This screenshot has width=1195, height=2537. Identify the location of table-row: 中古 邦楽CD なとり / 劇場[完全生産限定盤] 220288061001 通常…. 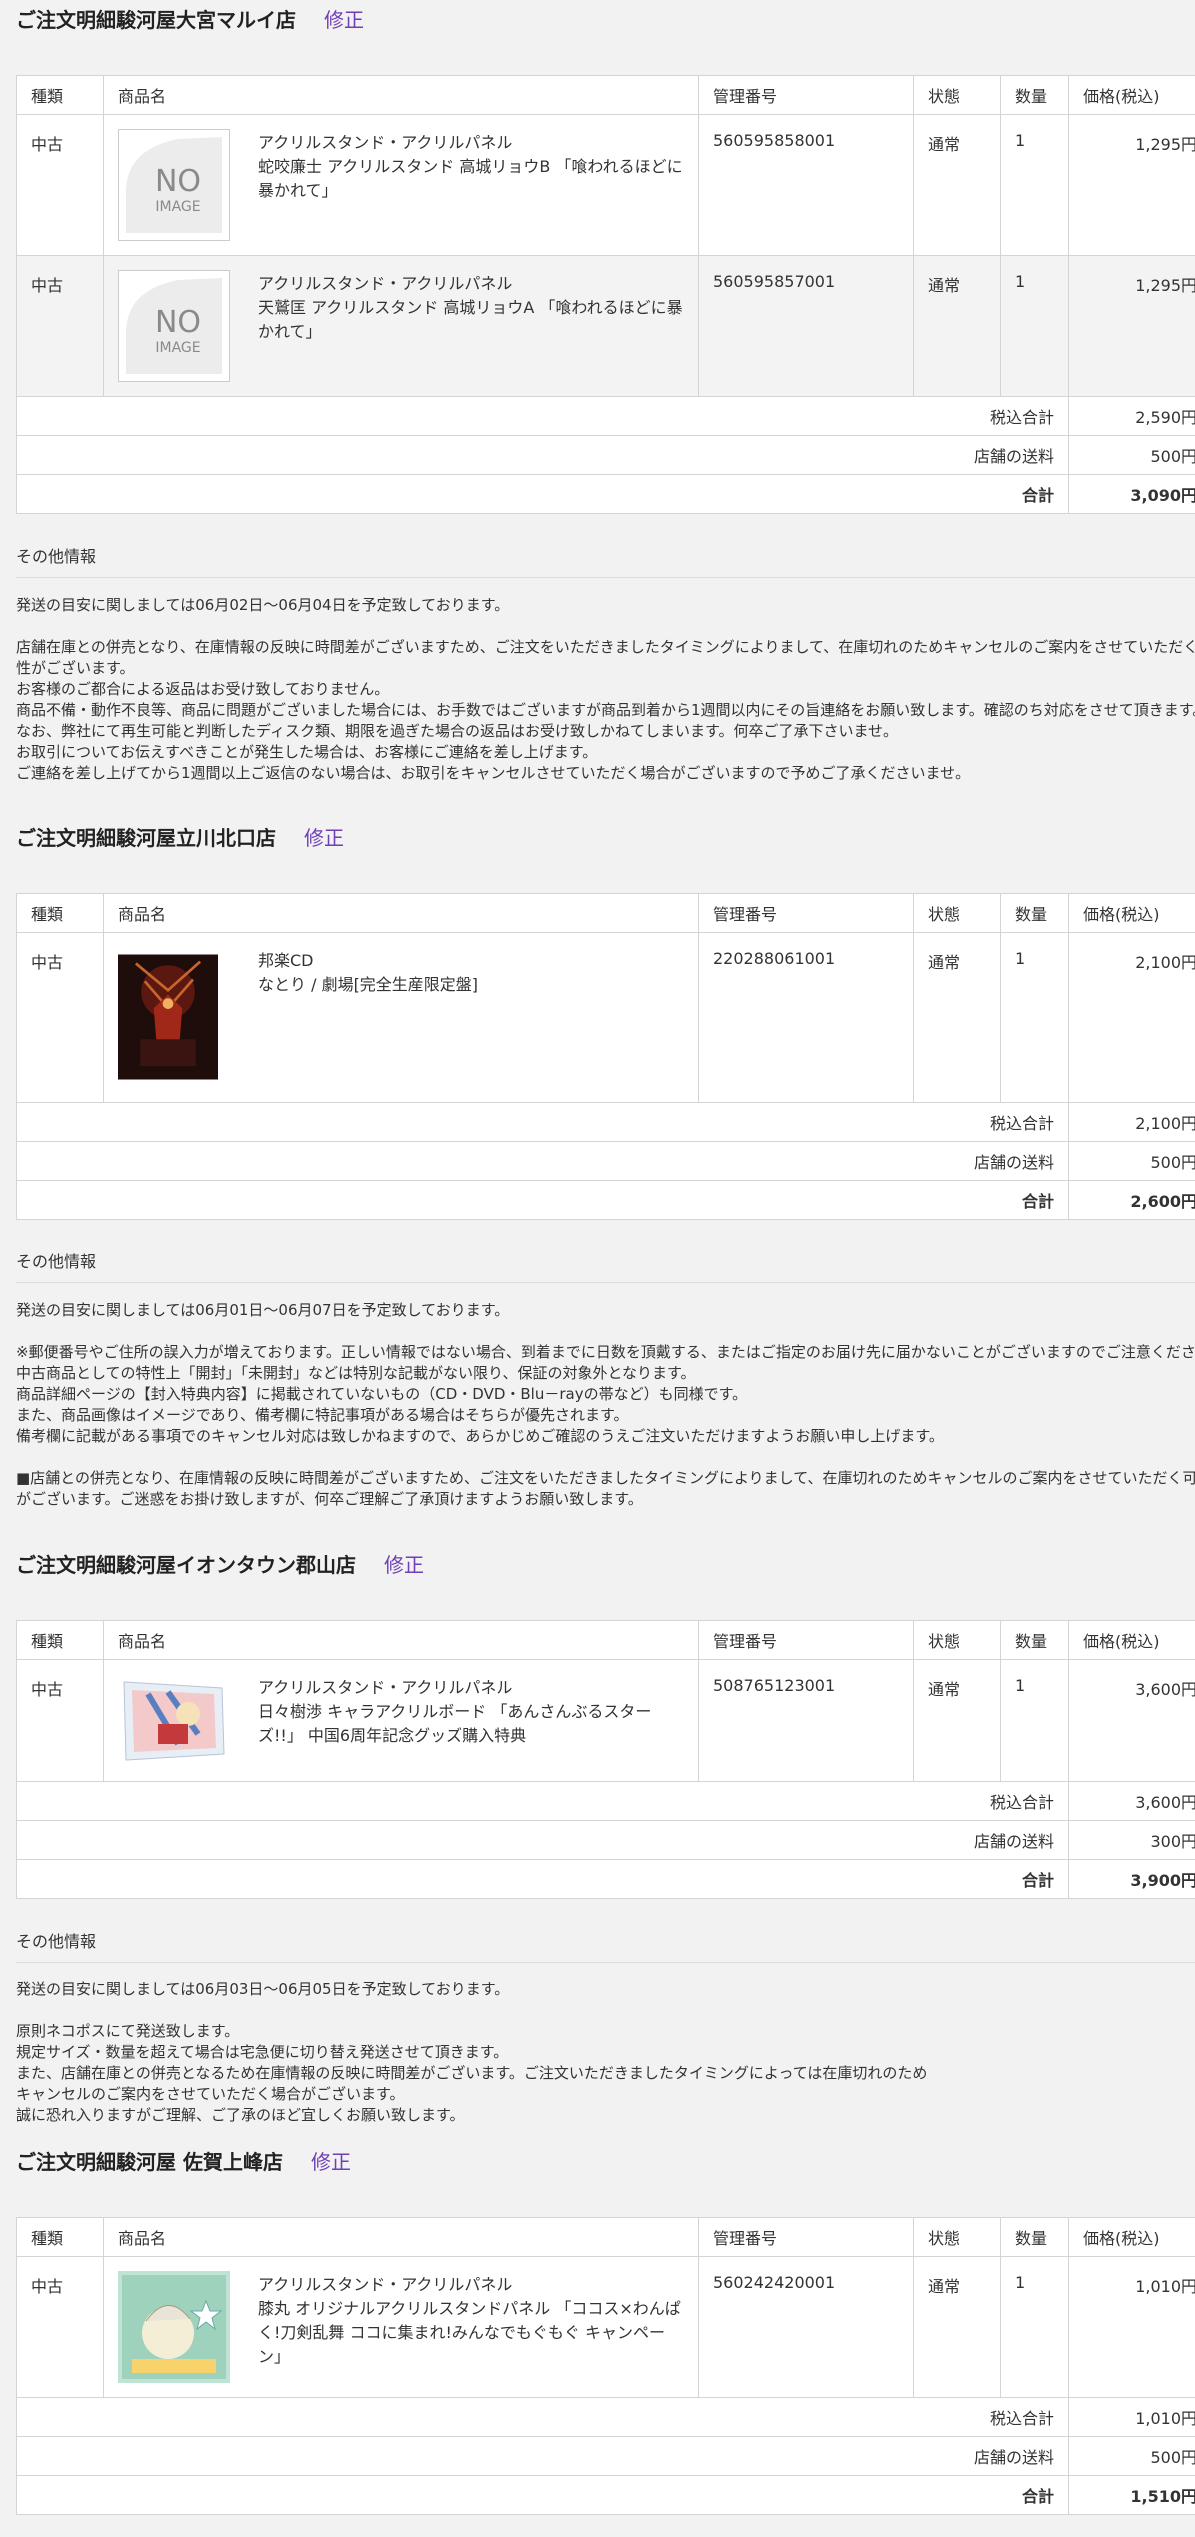
(605, 1017).